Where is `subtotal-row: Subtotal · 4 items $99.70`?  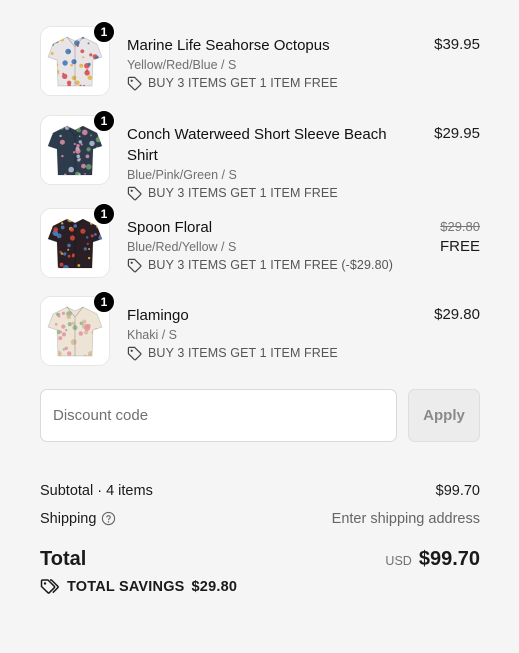 subtotal-row: Subtotal · 4 items $99.70 is located at coordinates (260, 491).